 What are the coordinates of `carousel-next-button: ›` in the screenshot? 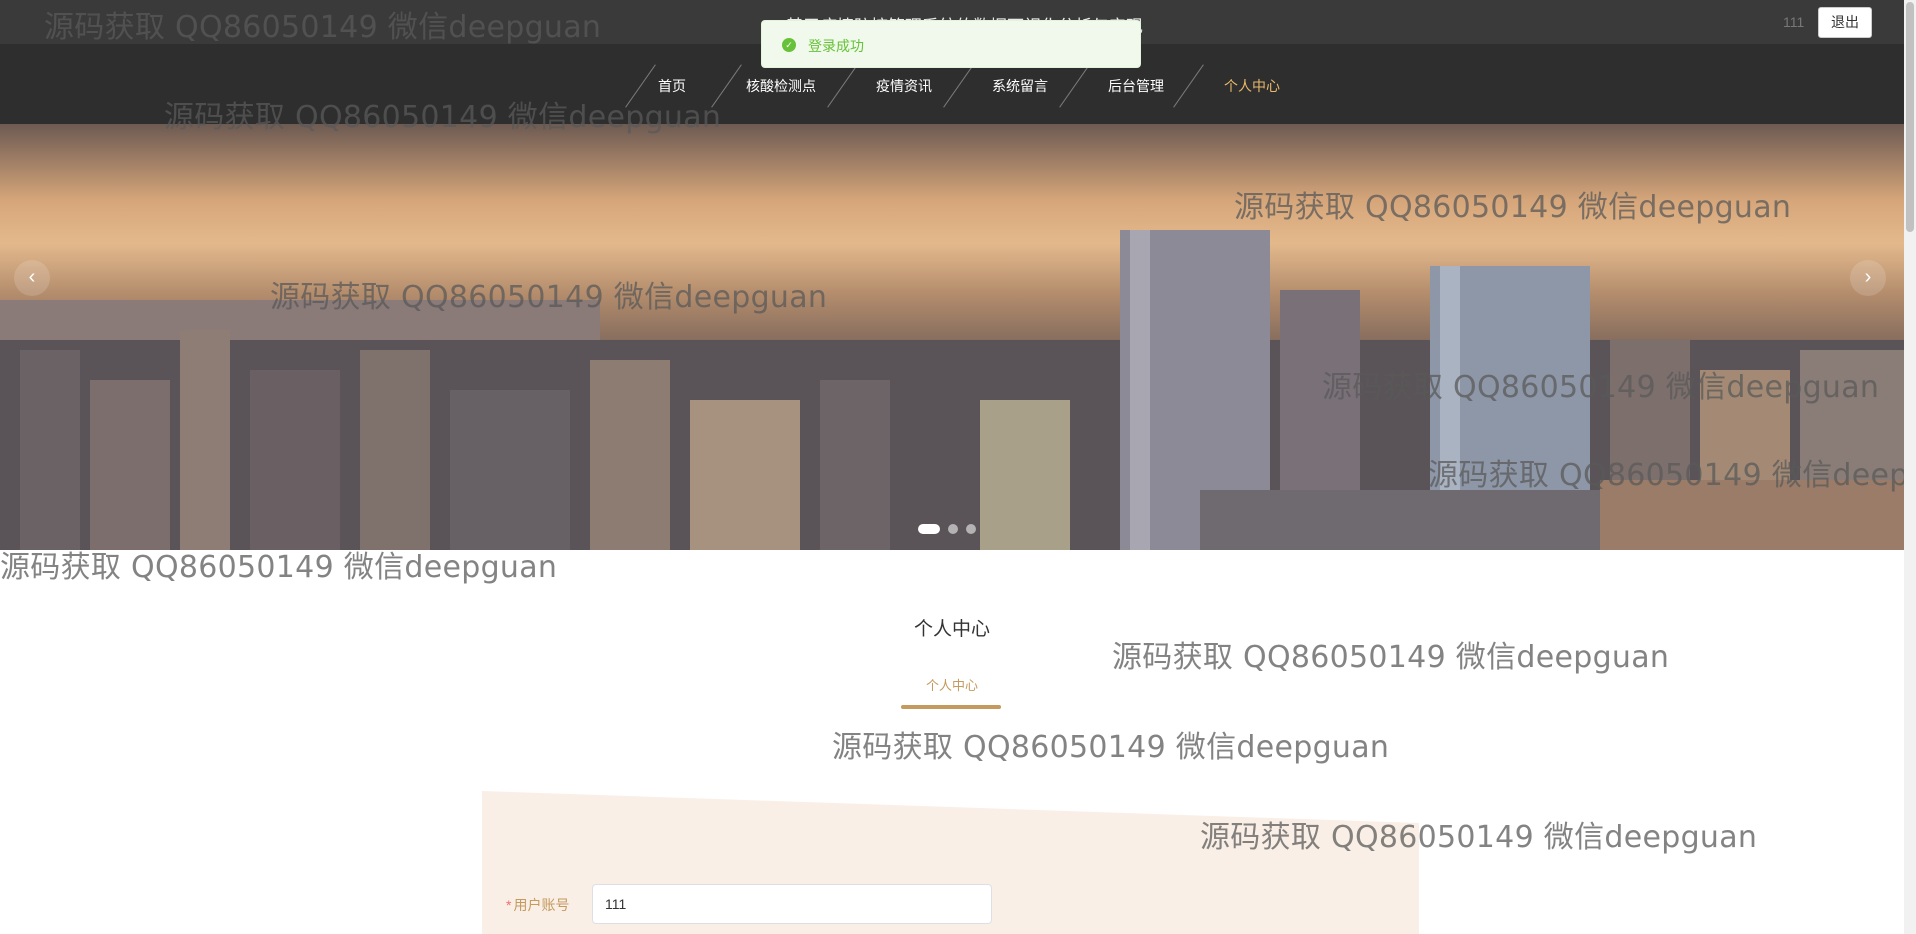 It's located at (1868, 278).